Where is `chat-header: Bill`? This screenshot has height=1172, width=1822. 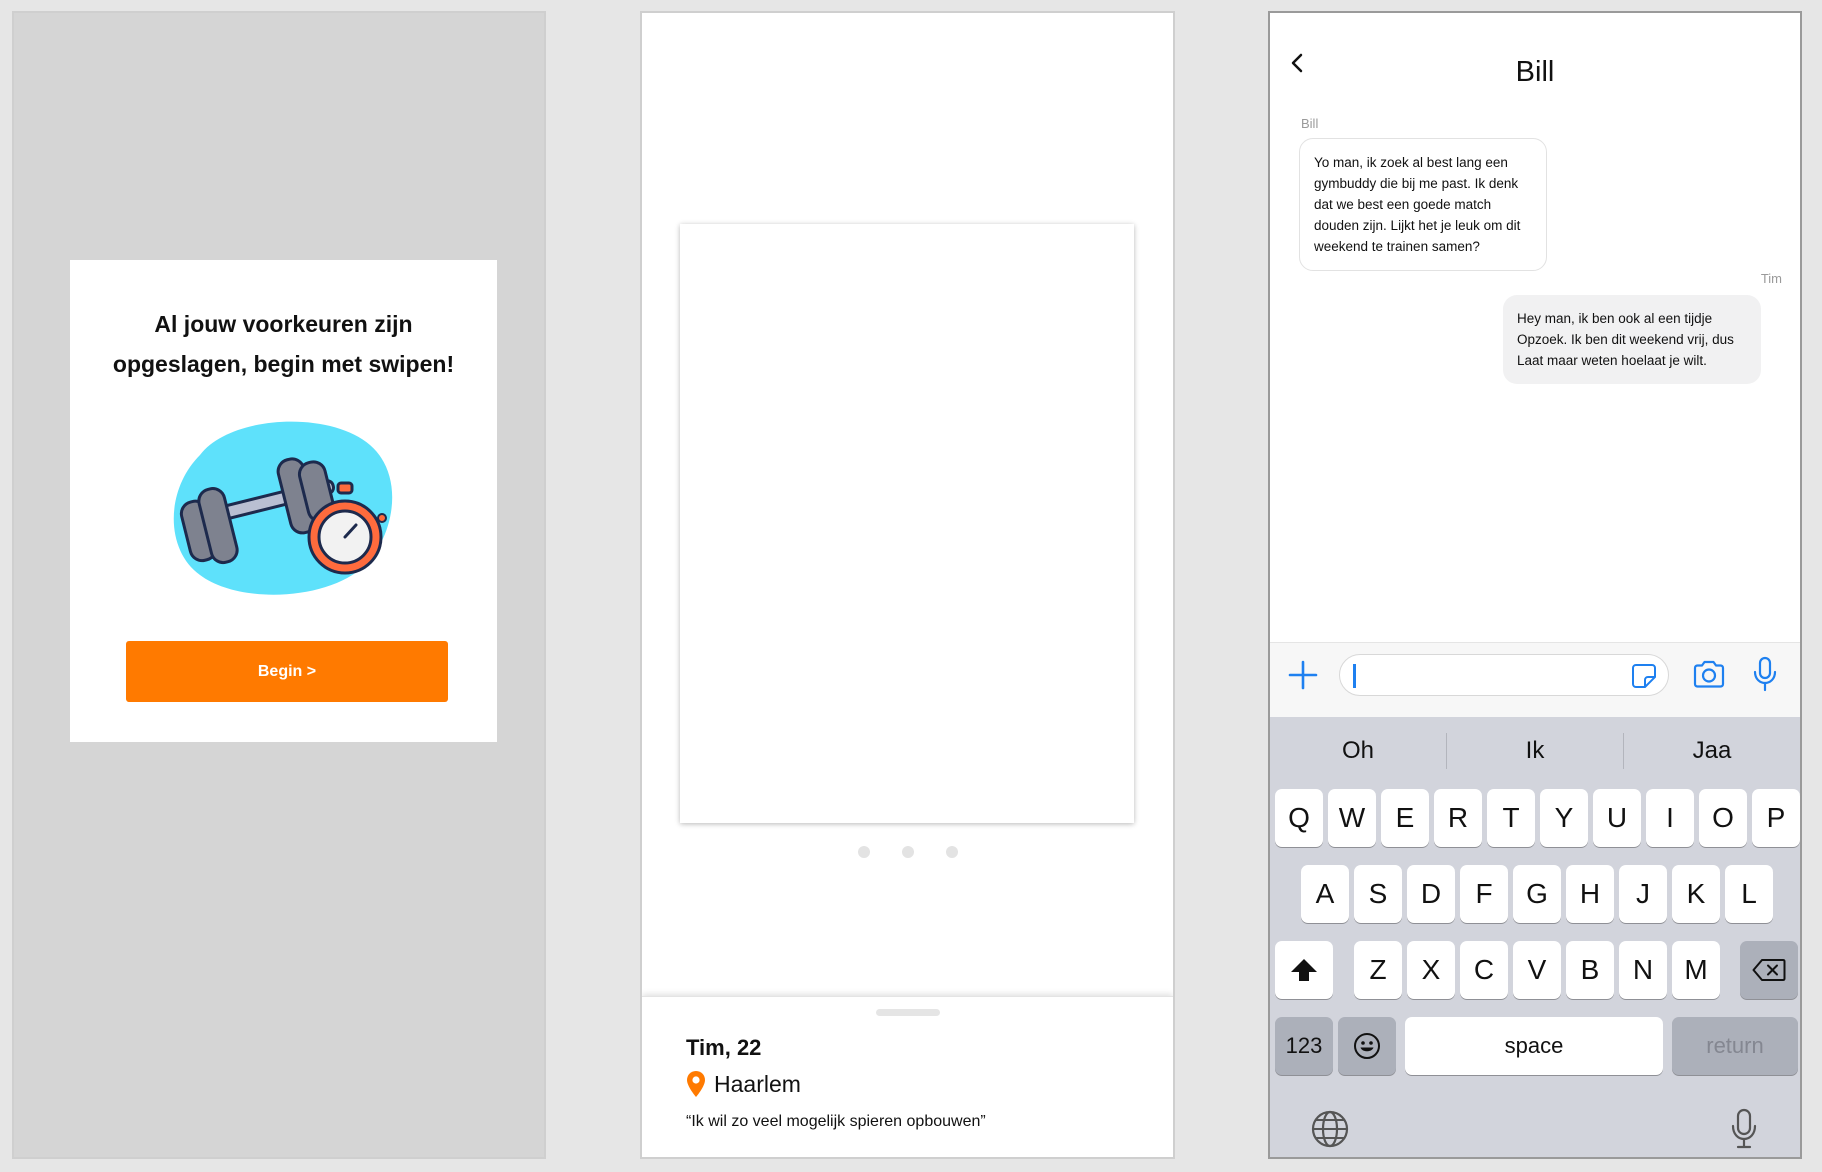
chat-header: Bill is located at coordinates (1535, 63).